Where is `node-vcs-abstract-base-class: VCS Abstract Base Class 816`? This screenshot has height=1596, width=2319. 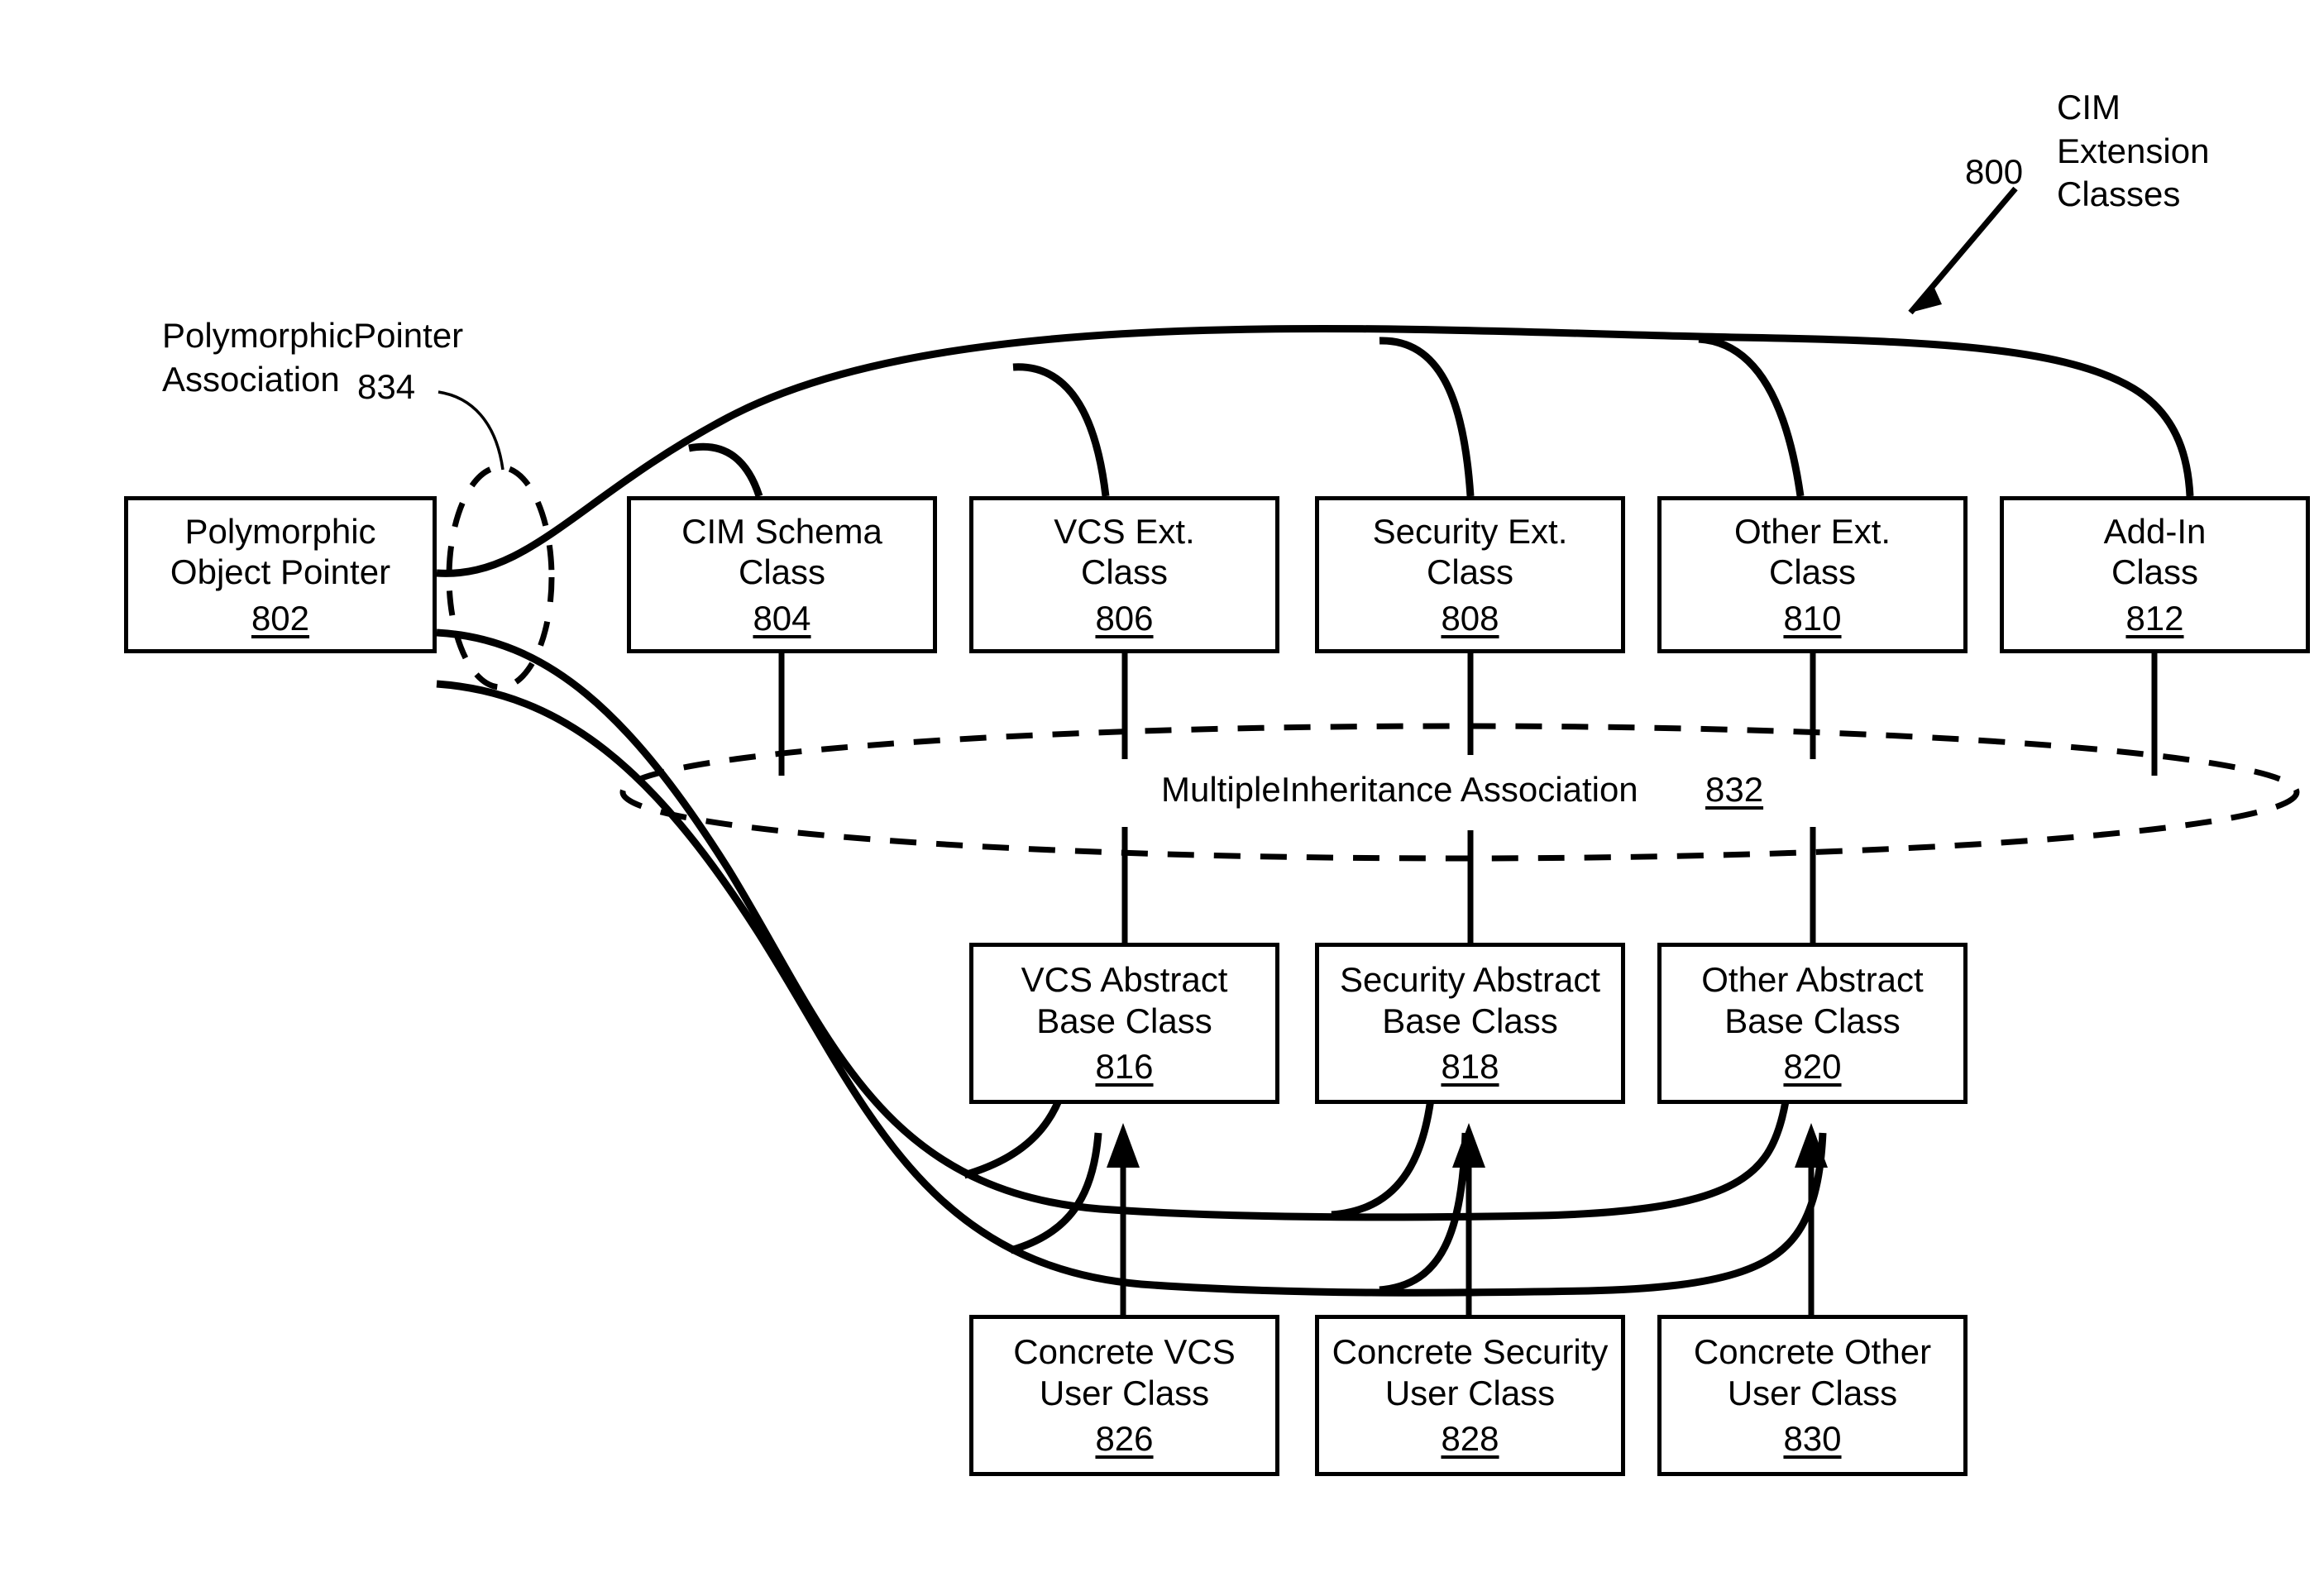
node-vcs-abstract-base-class: VCS Abstract Base Class 816 is located at coordinates (1124, 1023).